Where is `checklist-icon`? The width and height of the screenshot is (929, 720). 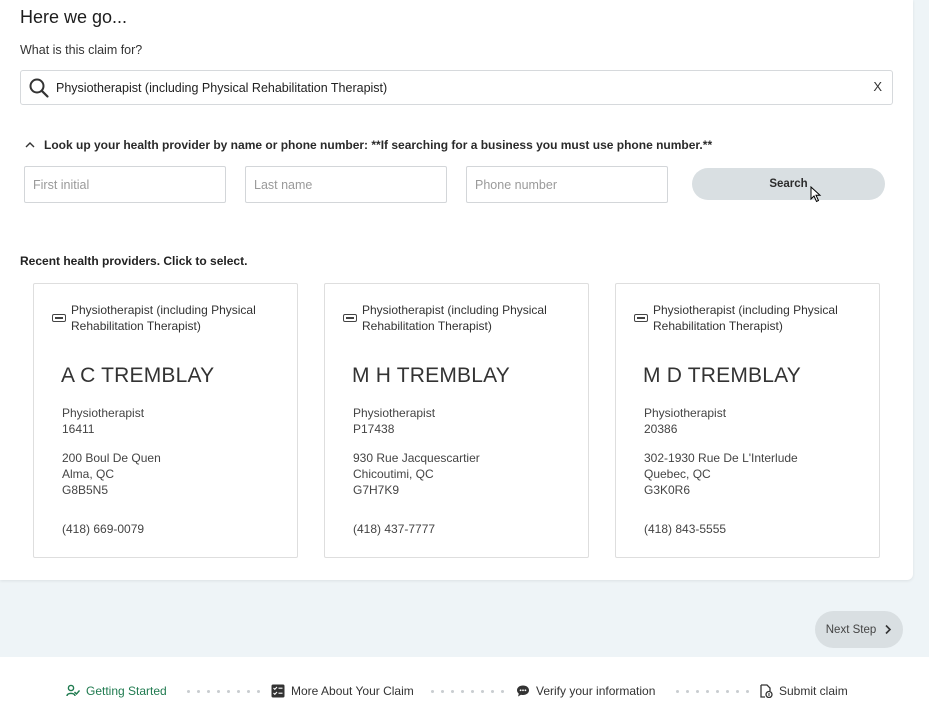
checklist-icon is located at coordinates (278, 691).